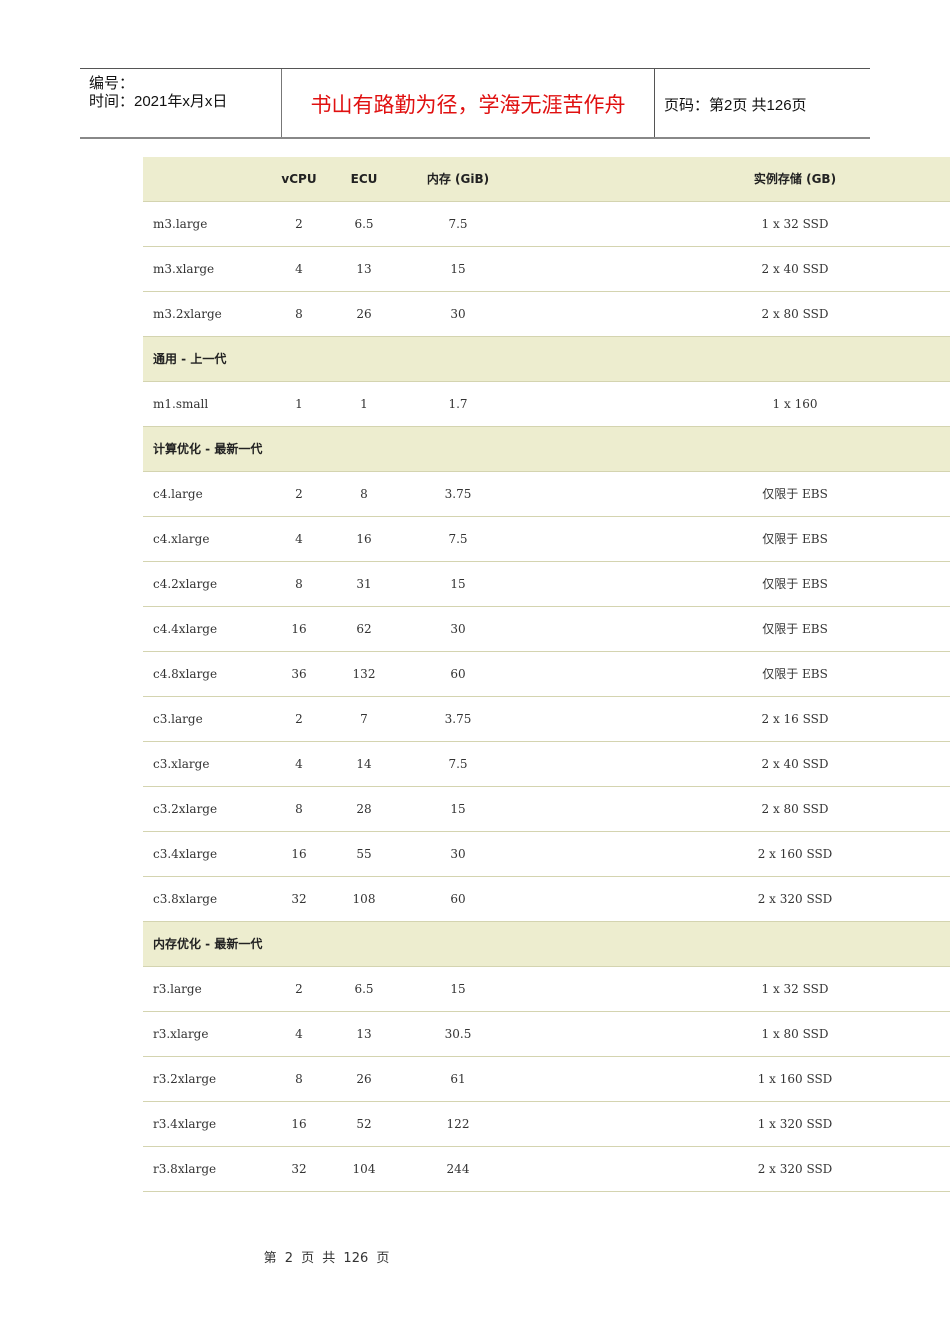  I want to click on section-row: 通用 - 上一代, so click(546, 359).